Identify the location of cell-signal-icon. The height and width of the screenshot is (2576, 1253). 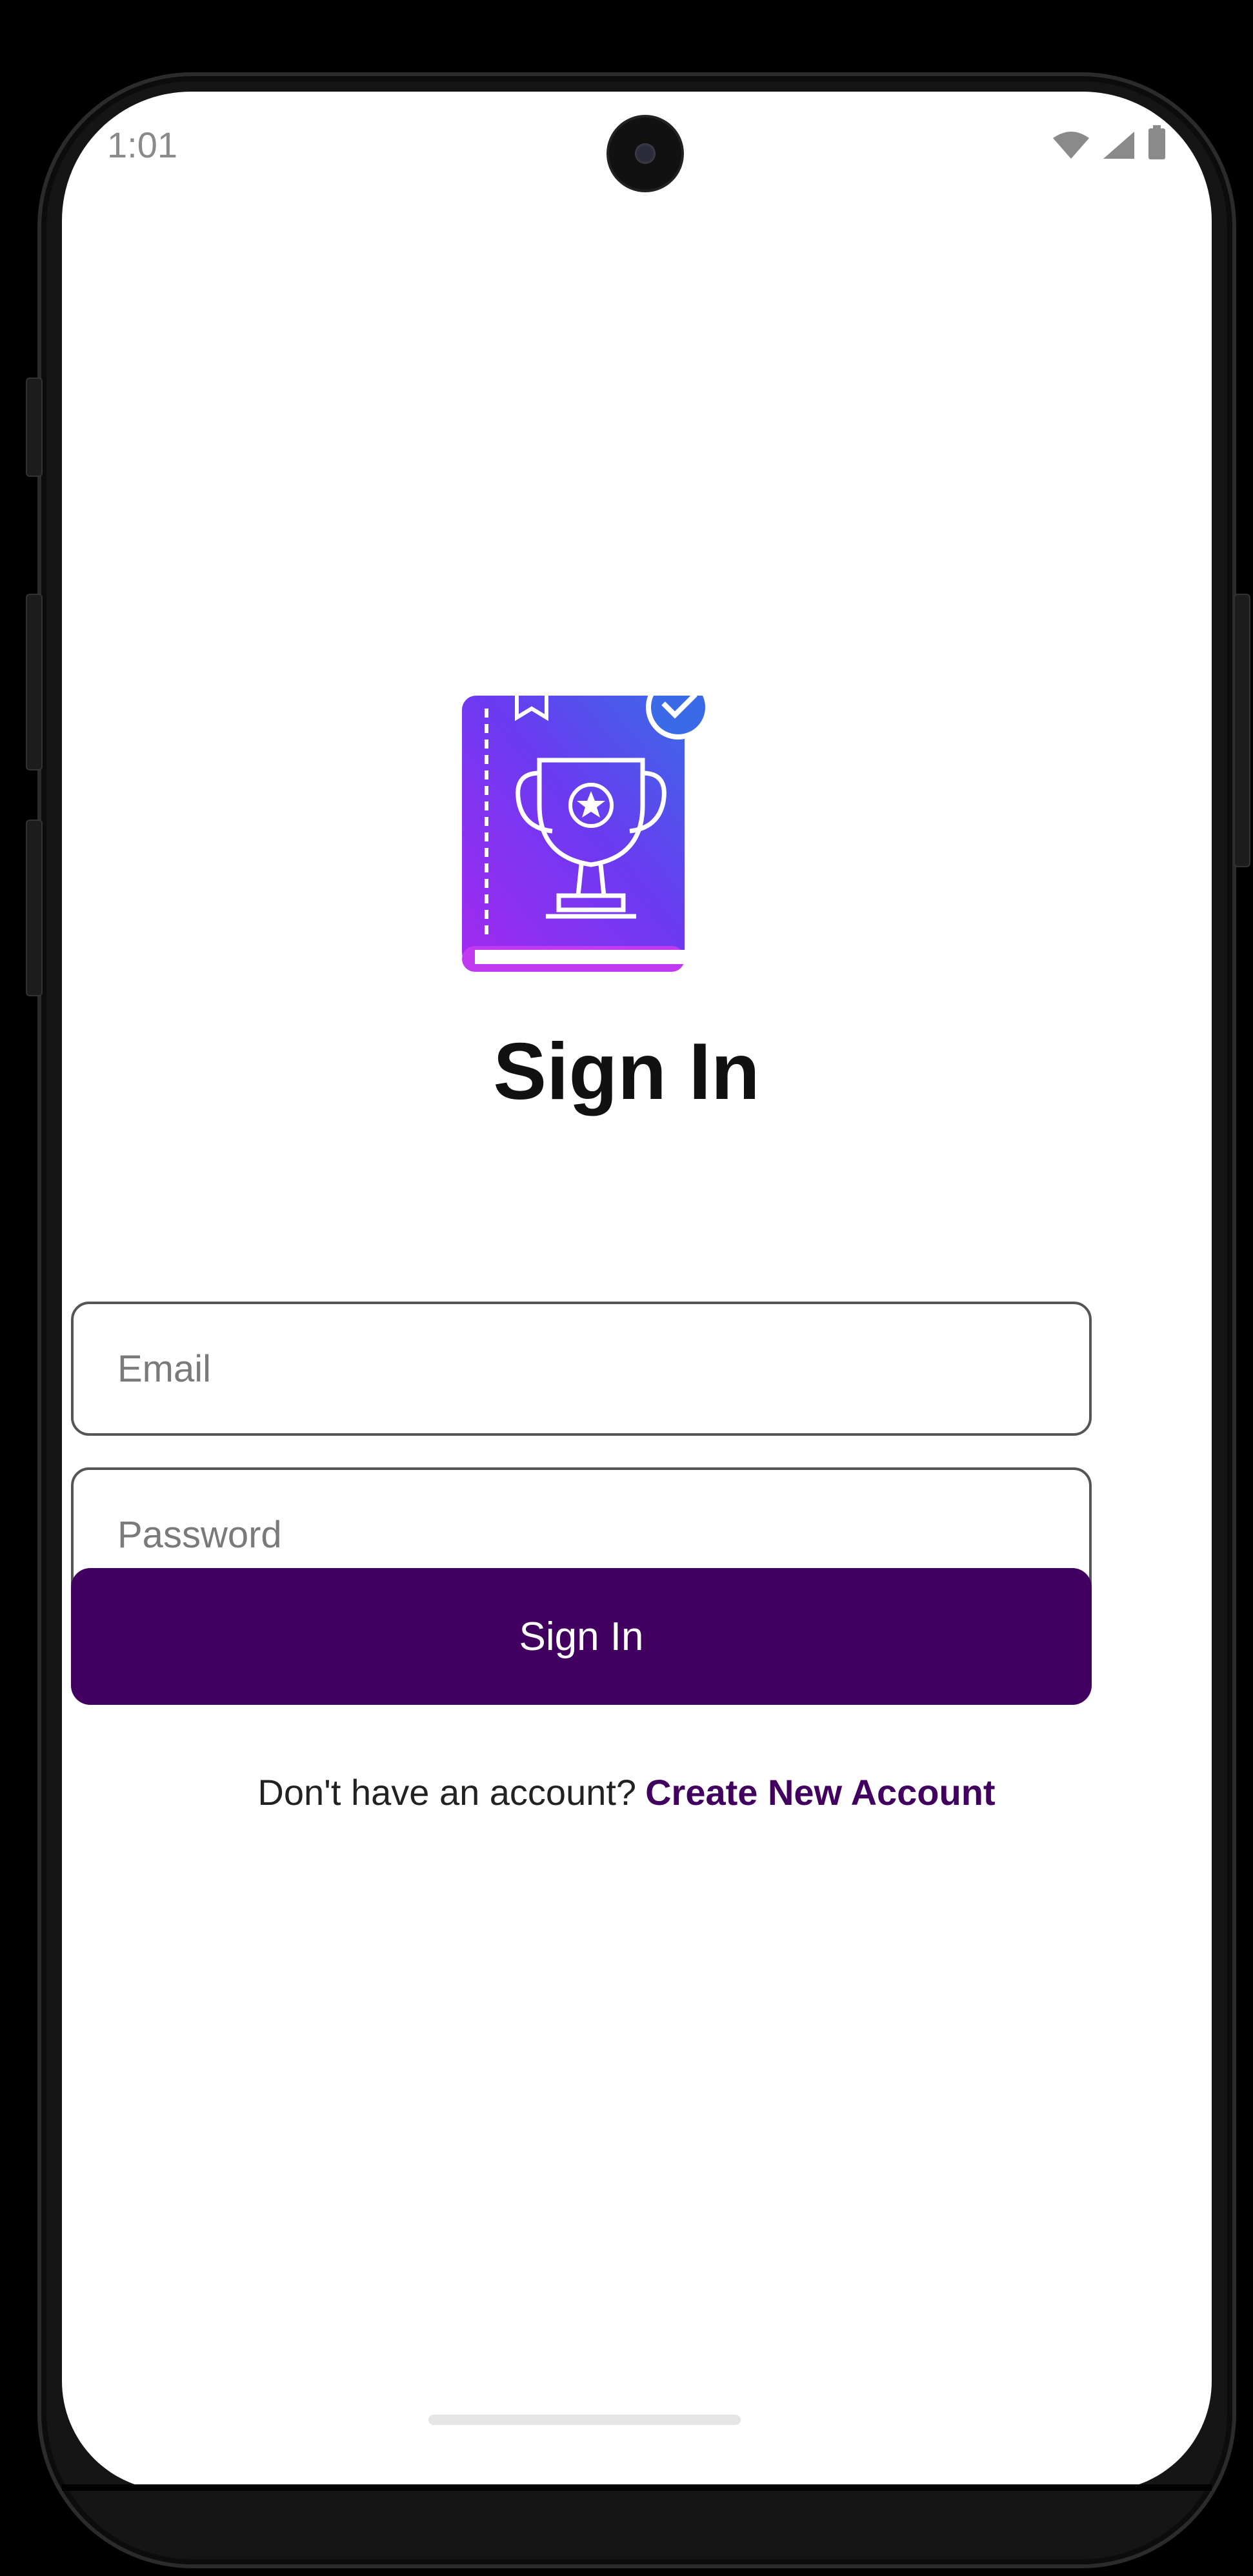
(1118, 145).